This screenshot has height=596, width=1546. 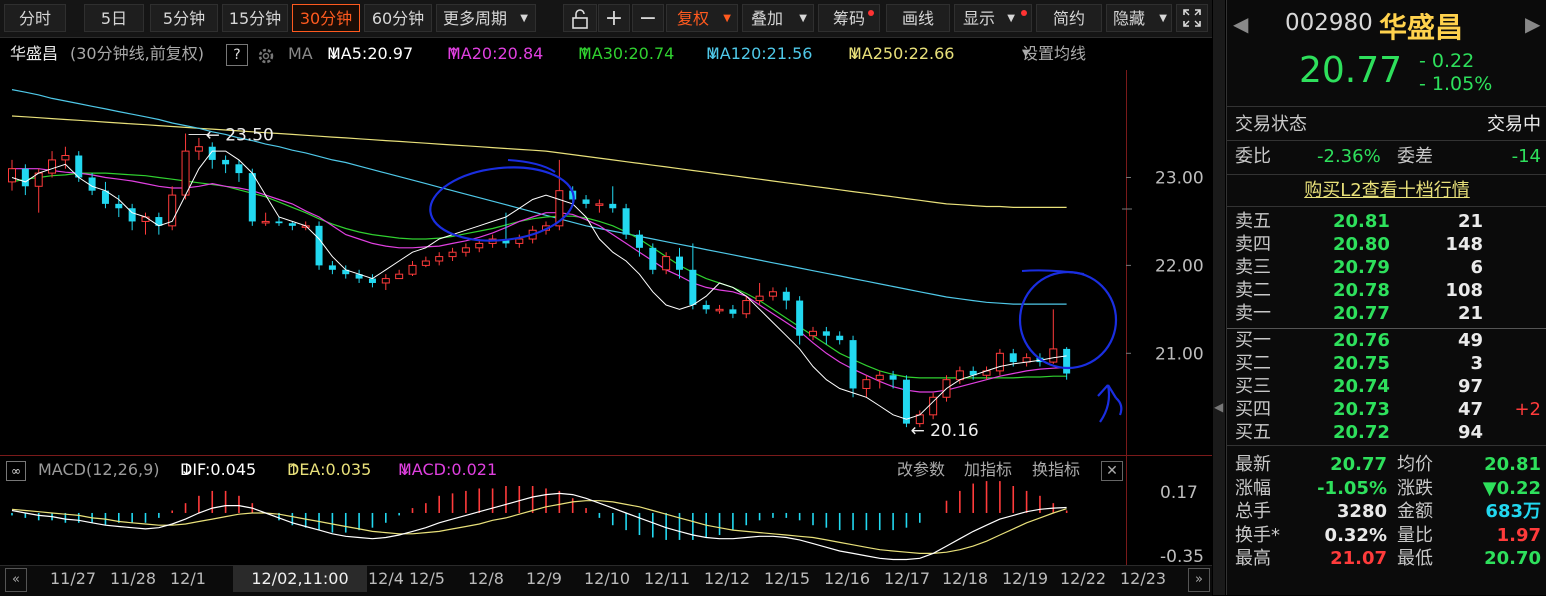 I want to click on stat-label: 最高, so click(x=1253, y=558).